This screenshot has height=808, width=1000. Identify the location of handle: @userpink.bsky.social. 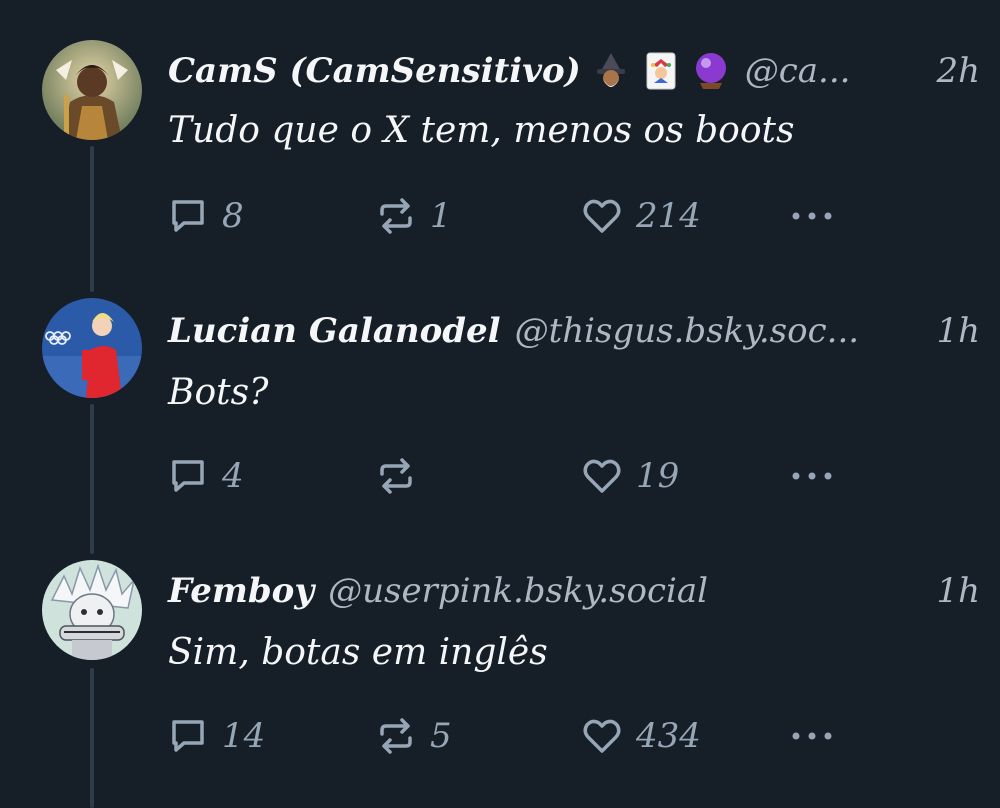
(624, 591).